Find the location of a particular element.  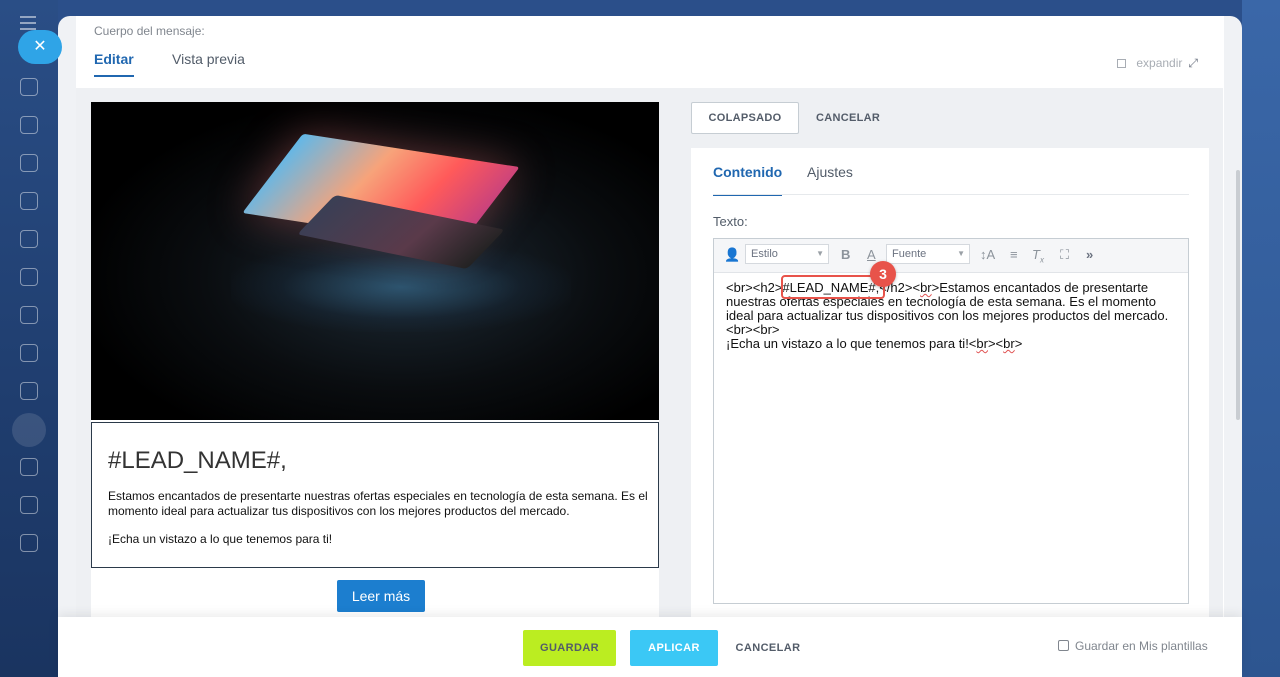

expand-label: expandir is located at coordinates (1159, 63).